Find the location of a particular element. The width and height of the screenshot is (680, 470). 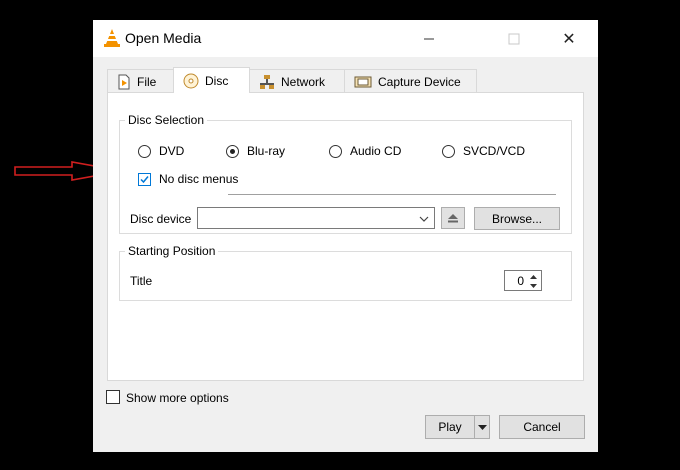

maximize-icon is located at coordinates (514, 38).